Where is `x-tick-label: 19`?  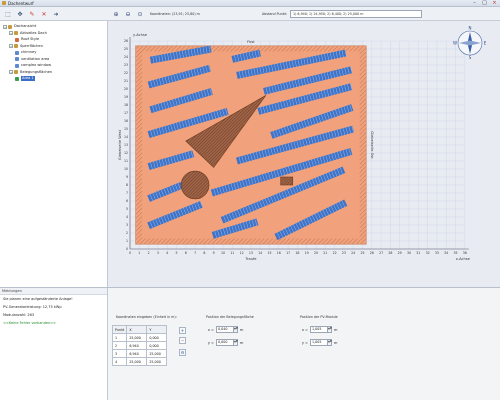
x-tick-label: 19 is located at coordinates (307, 253).